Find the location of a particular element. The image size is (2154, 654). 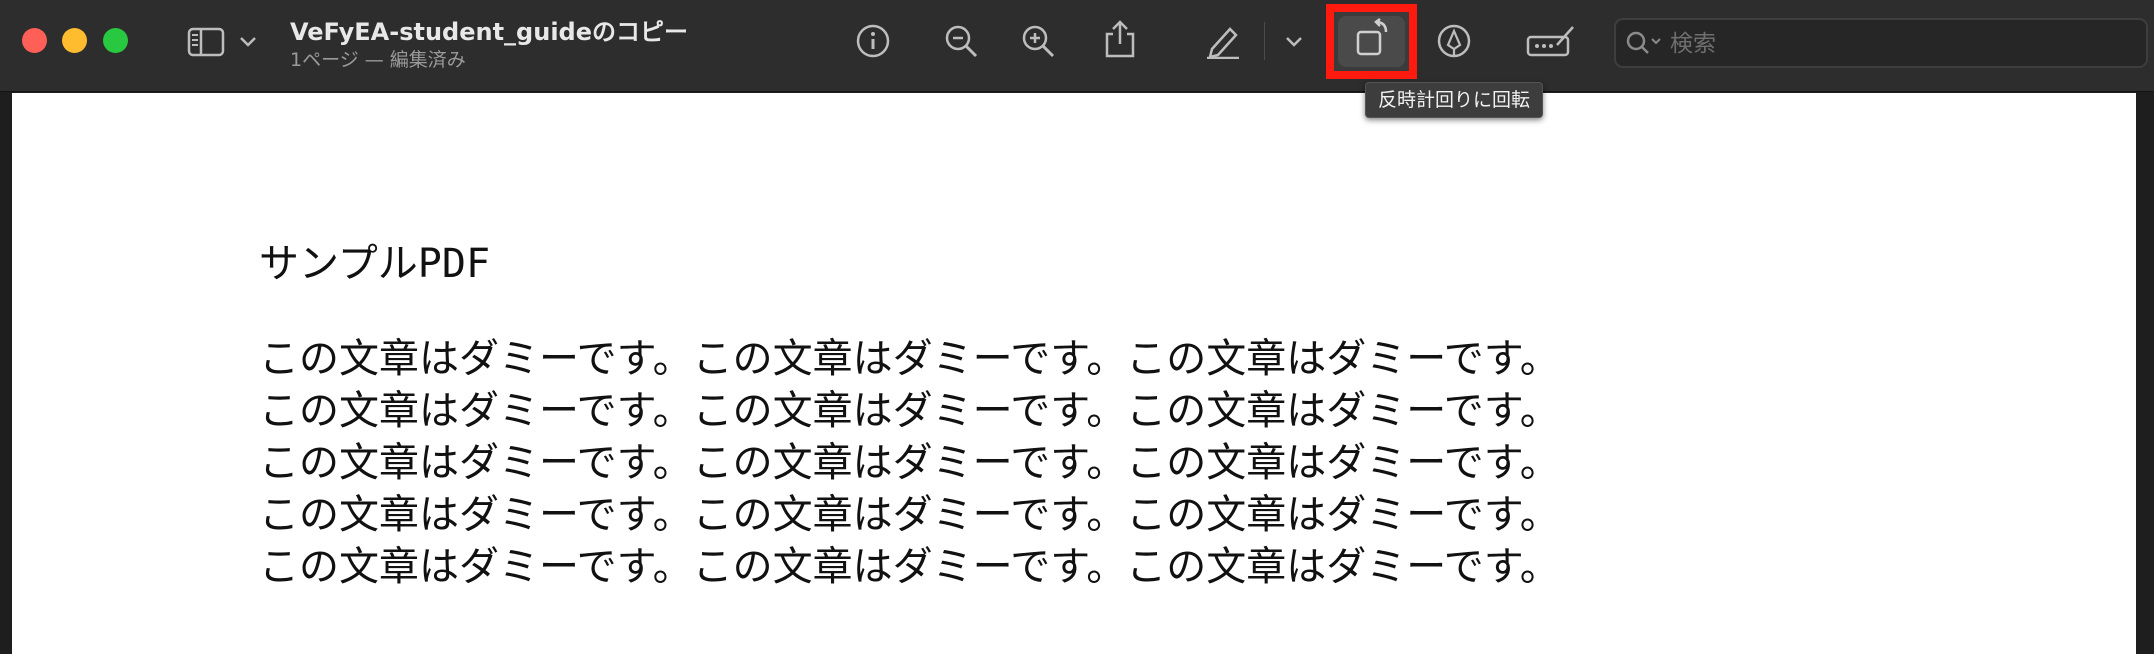

zoom-in-icon is located at coordinates (1038, 41).